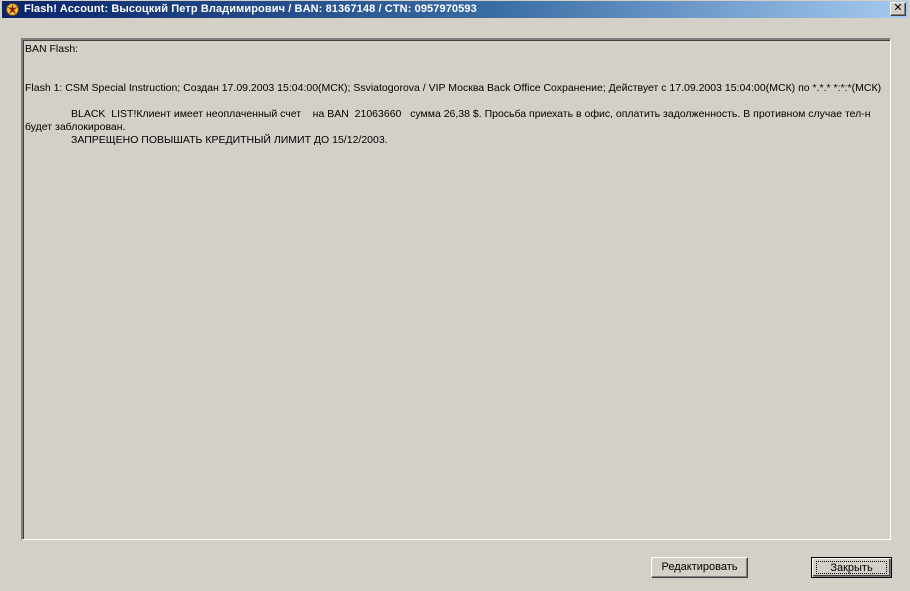 The height and width of the screenshot is (591, 910). Describe the element at coordinates (699, 567) in the screenshot. I see `edit-button: Редактировать` at that location.